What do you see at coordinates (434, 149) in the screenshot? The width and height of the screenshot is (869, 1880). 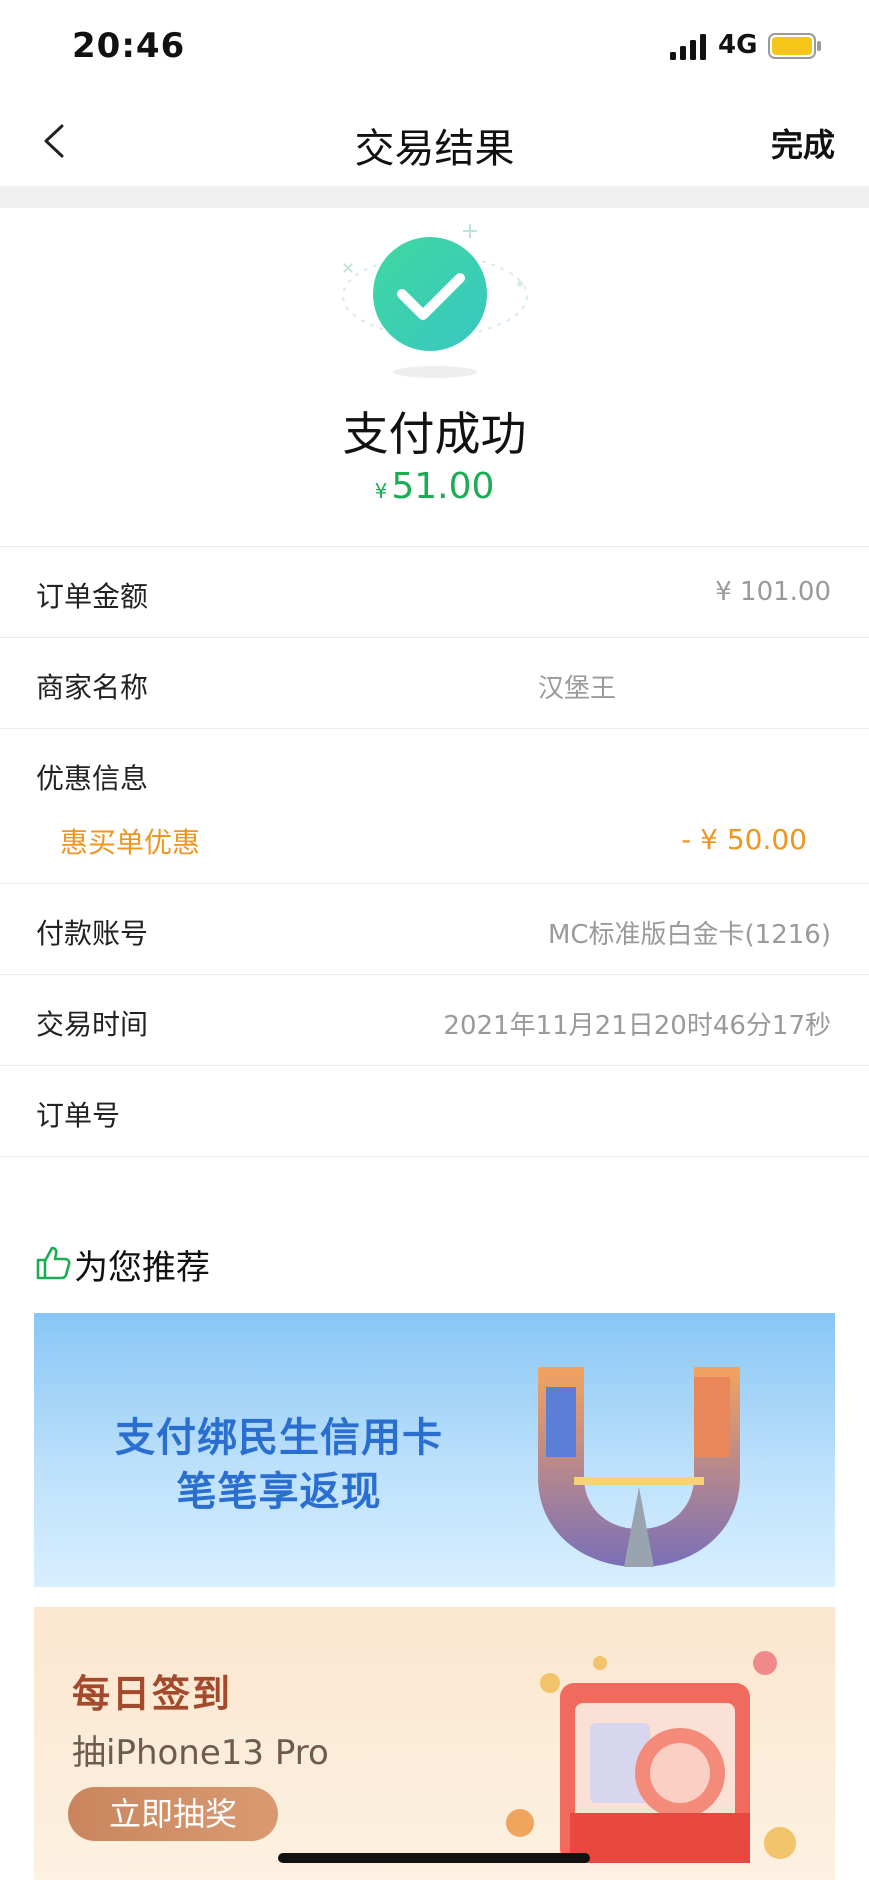 I see `page-title: 交易结果` at bounding box center [434, 149].